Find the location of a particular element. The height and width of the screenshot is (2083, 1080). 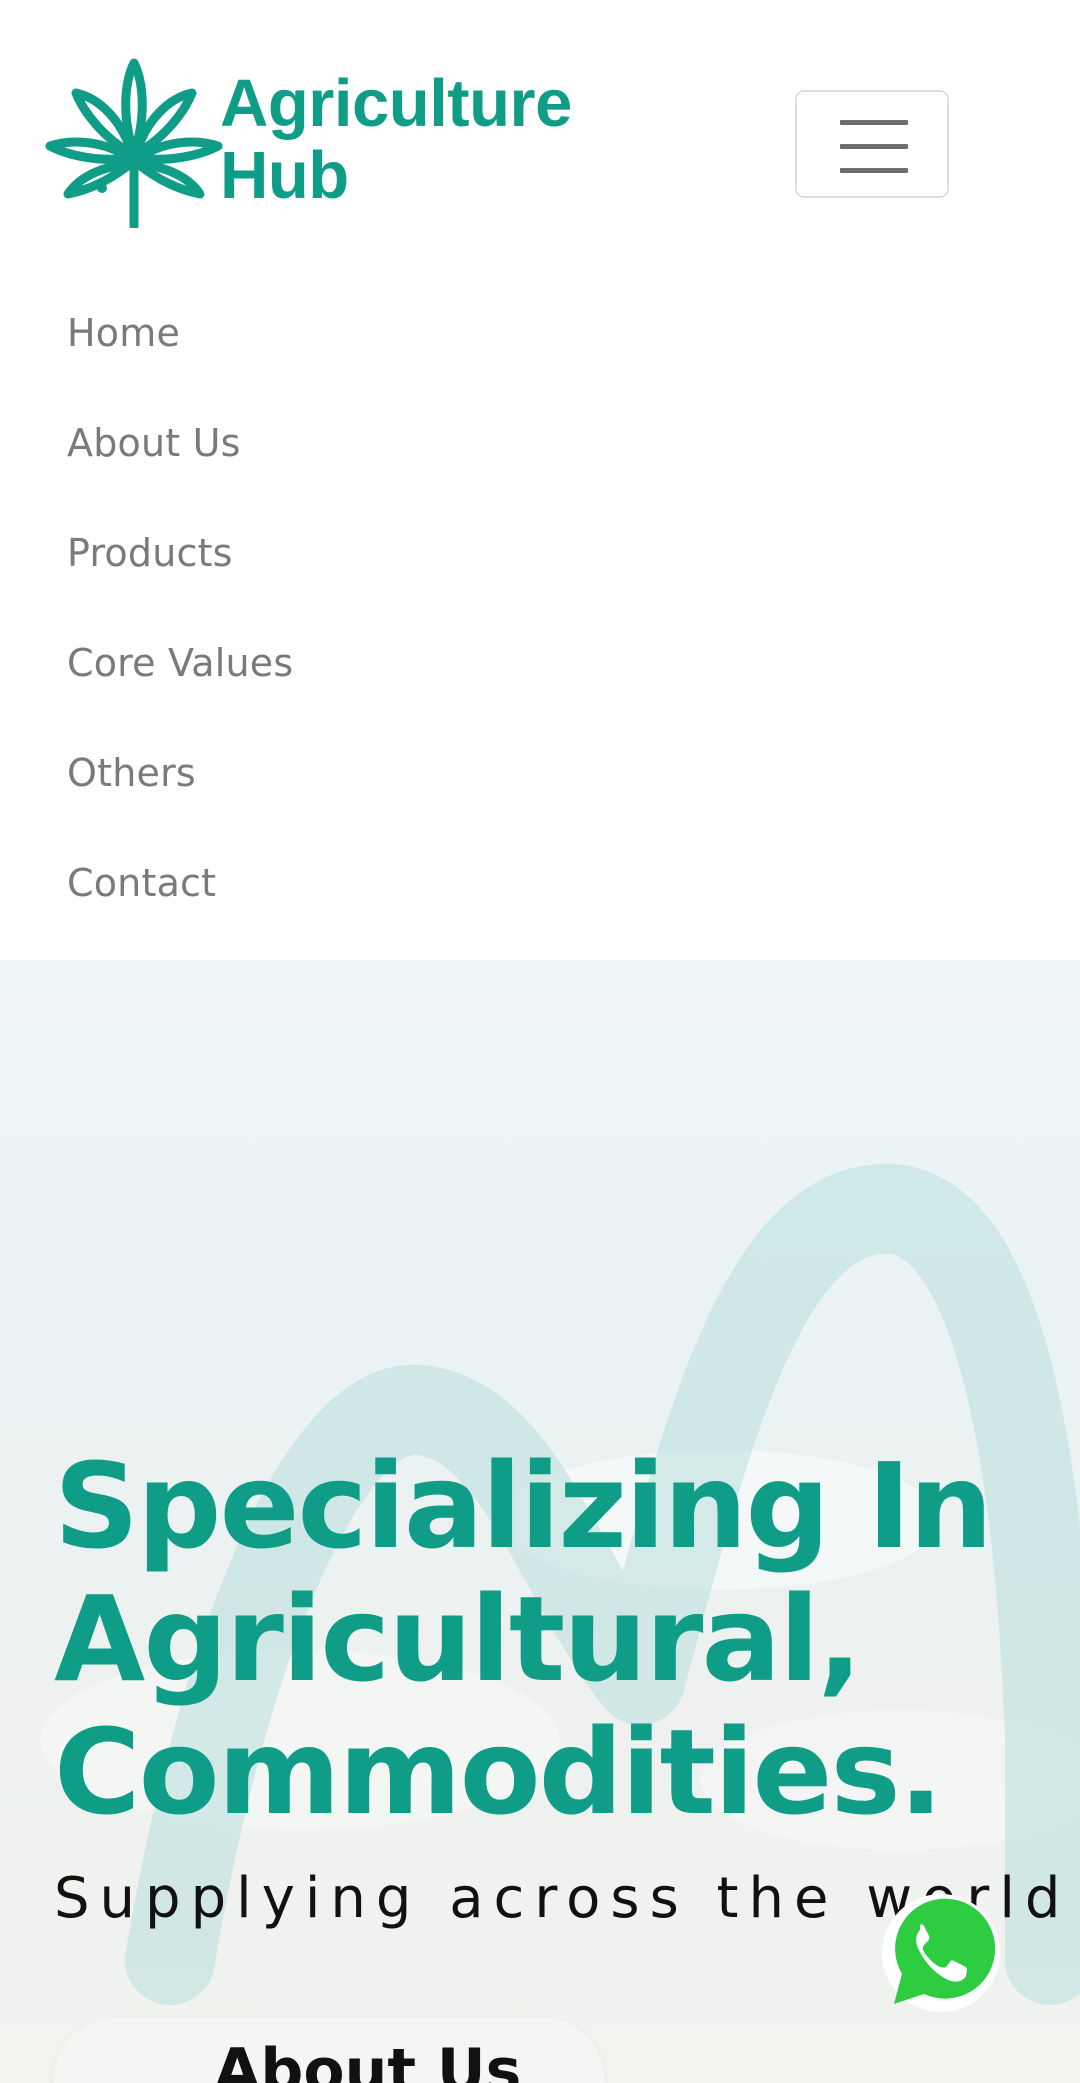

nav-item-others: Others is located at coordinates (131, 773).